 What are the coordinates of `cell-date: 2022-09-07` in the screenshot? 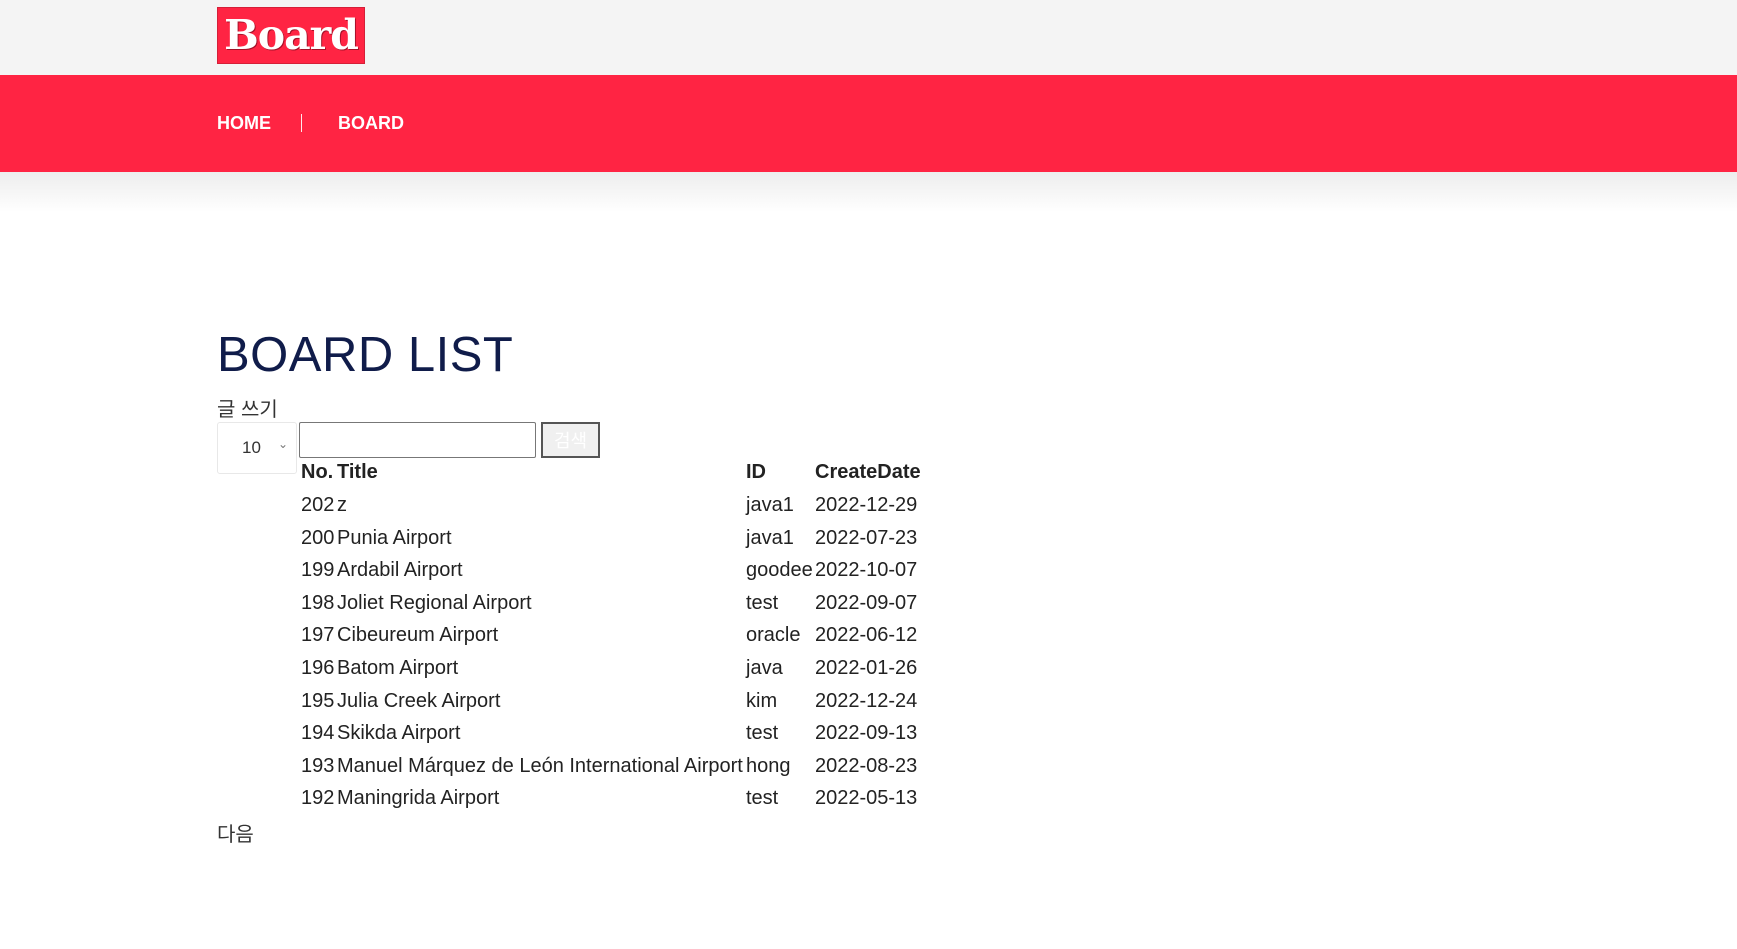 It's located at (866, 602).